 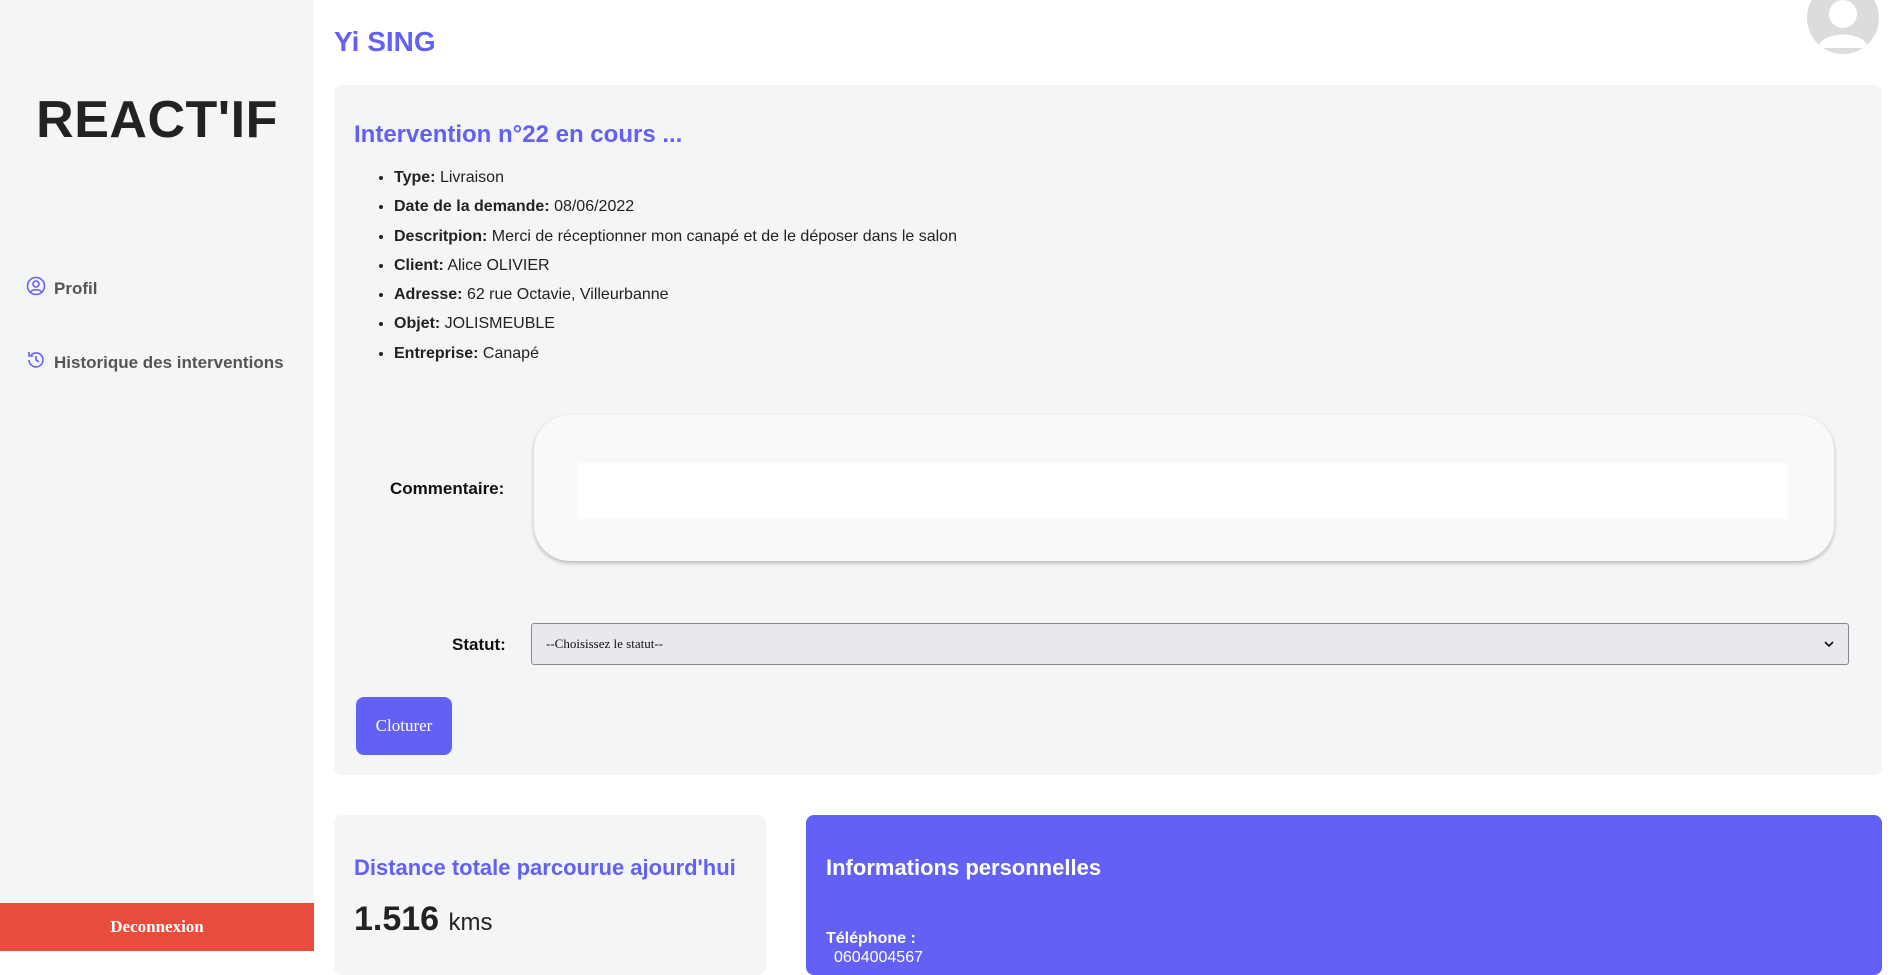 I want to click on personal-info-title: Informations personnelles, so click(x=964, y=867).